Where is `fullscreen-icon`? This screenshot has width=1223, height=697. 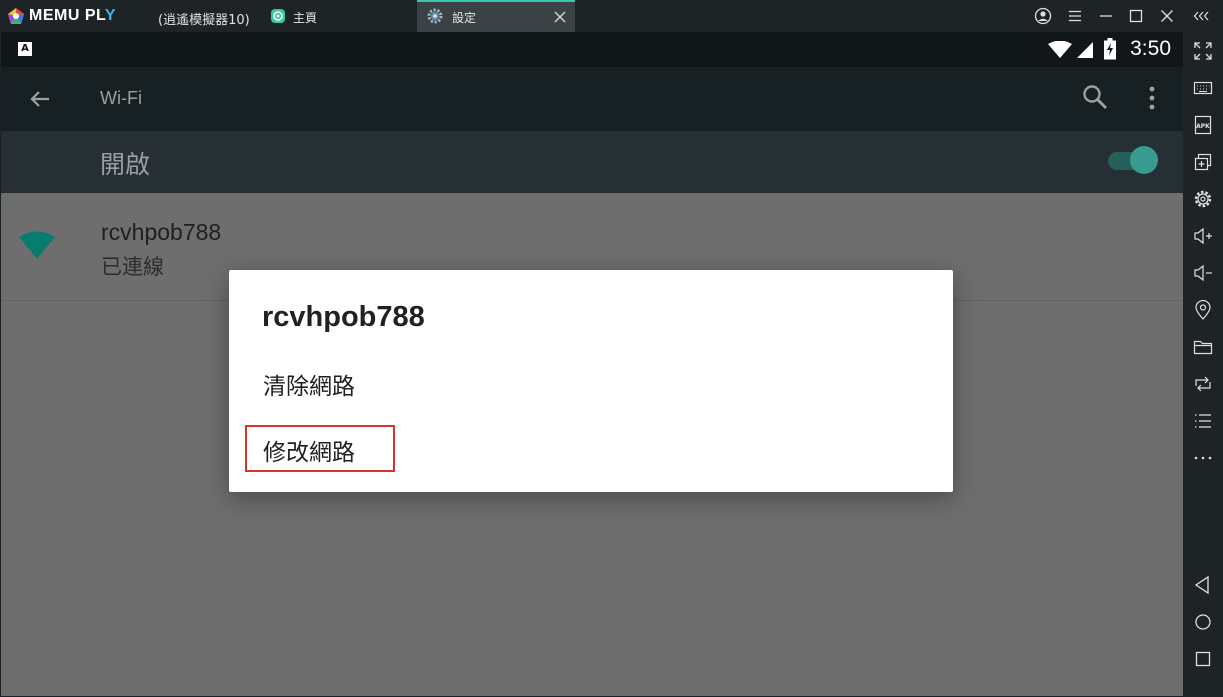 fullscreen-icon is located at coordinates (1203, 51).